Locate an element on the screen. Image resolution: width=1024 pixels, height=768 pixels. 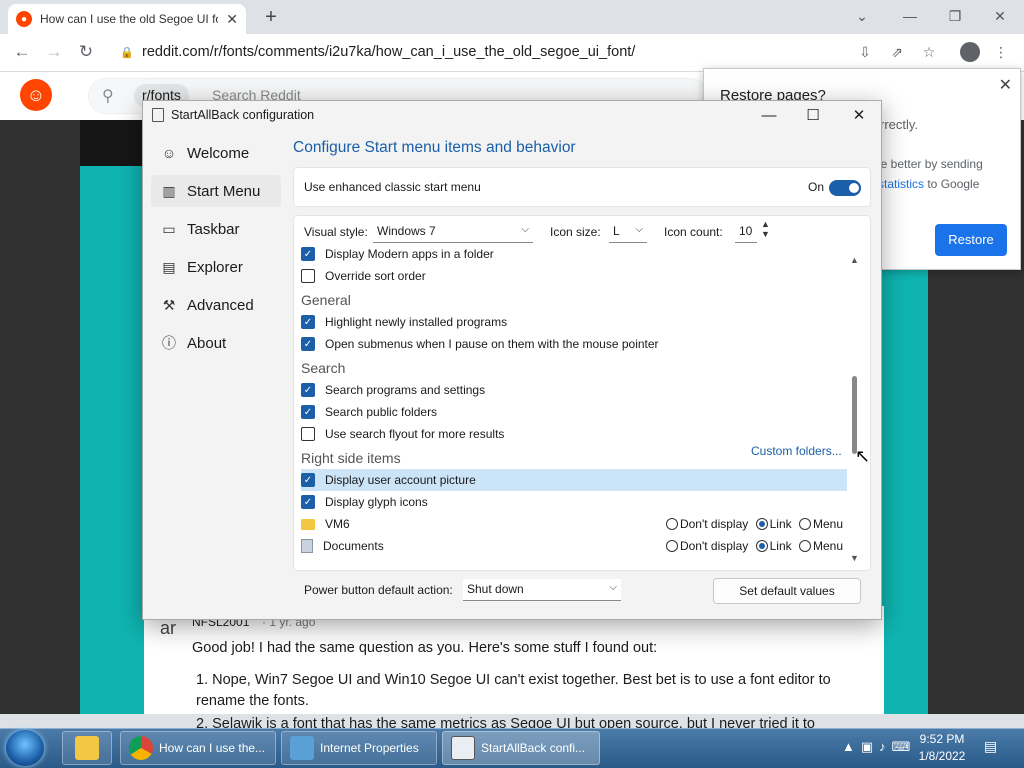
statistics-link: statistics is located at coordinates (901, 184).